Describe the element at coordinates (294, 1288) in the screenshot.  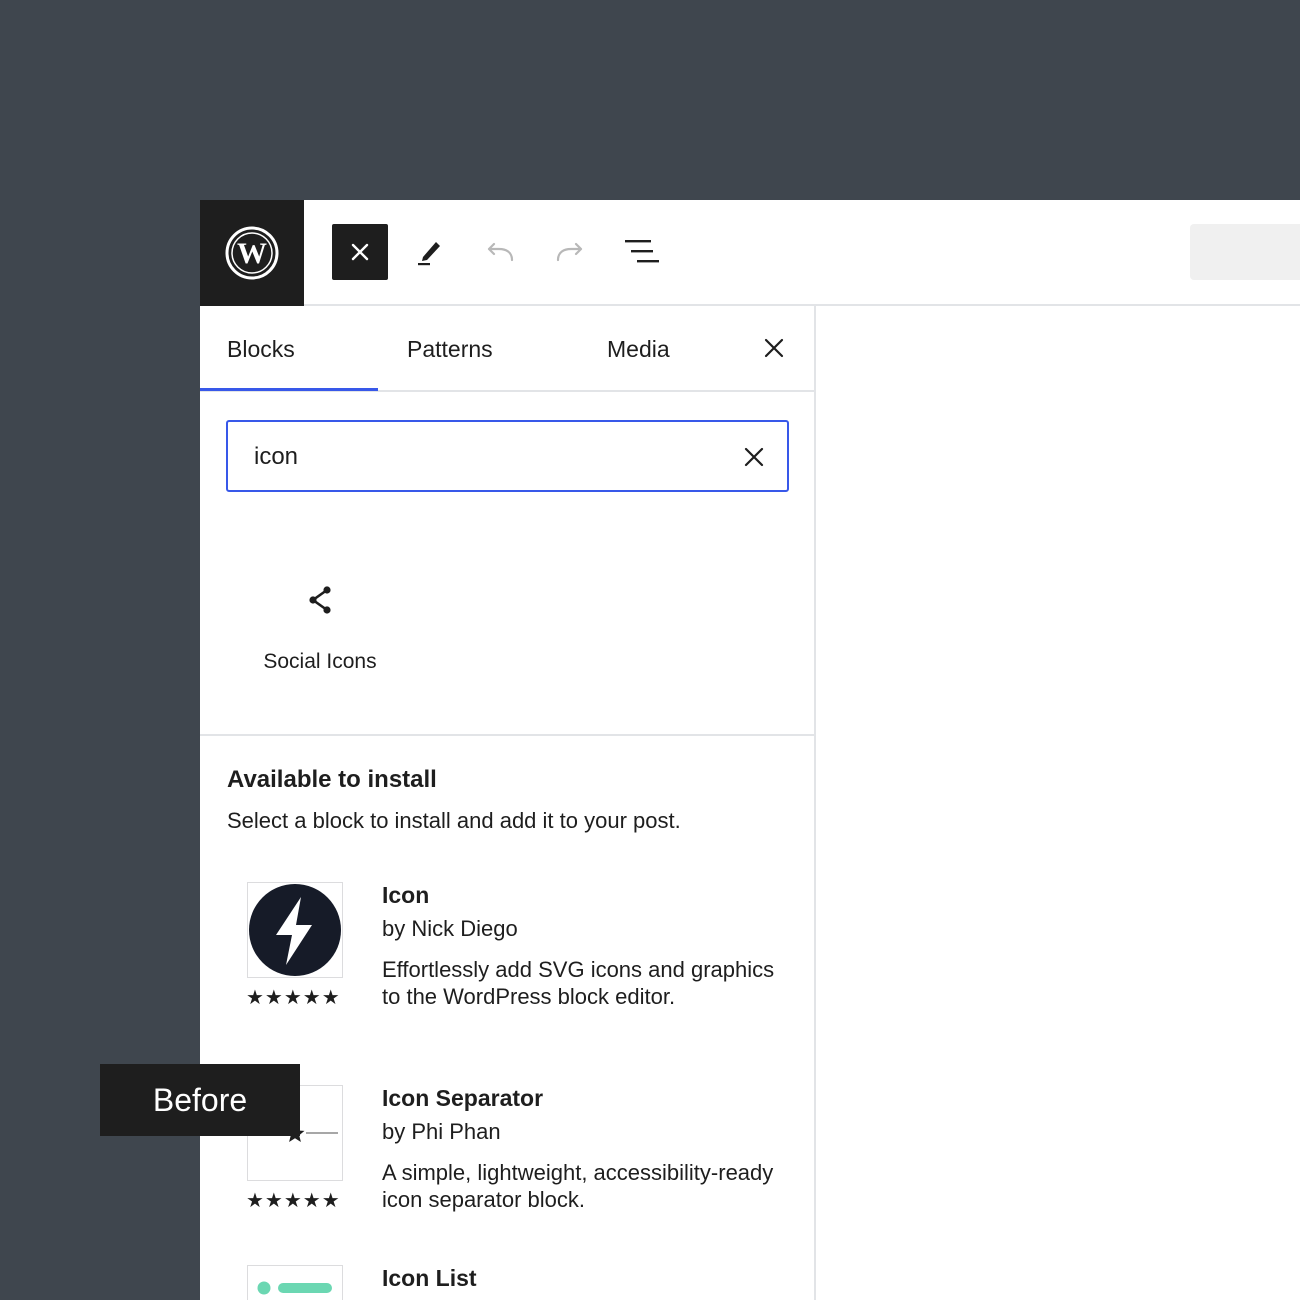
I see `list-icon` at that location.